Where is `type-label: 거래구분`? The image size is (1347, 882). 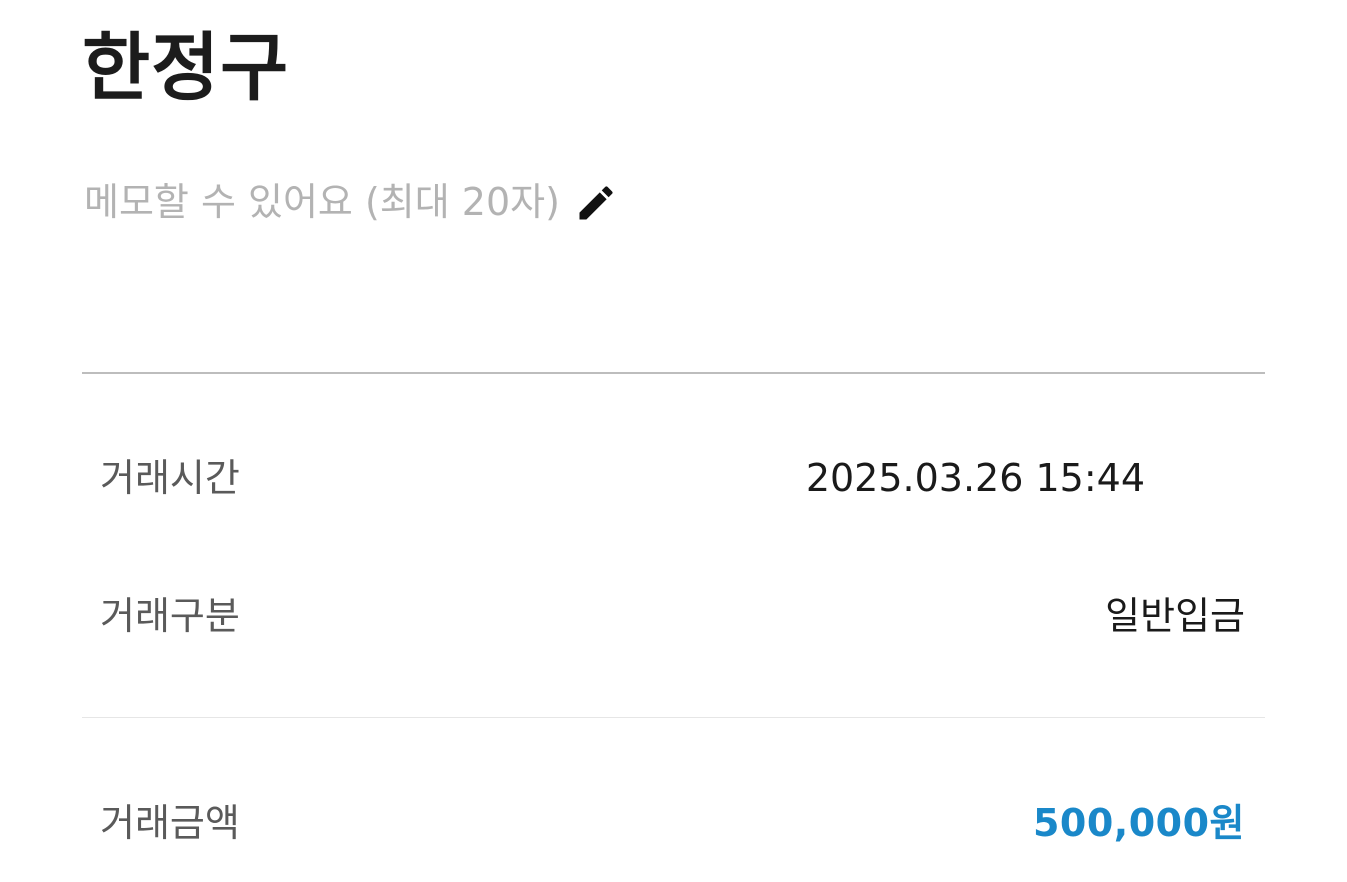
type-label: 거래구분 is located at coordinates (170, 616).